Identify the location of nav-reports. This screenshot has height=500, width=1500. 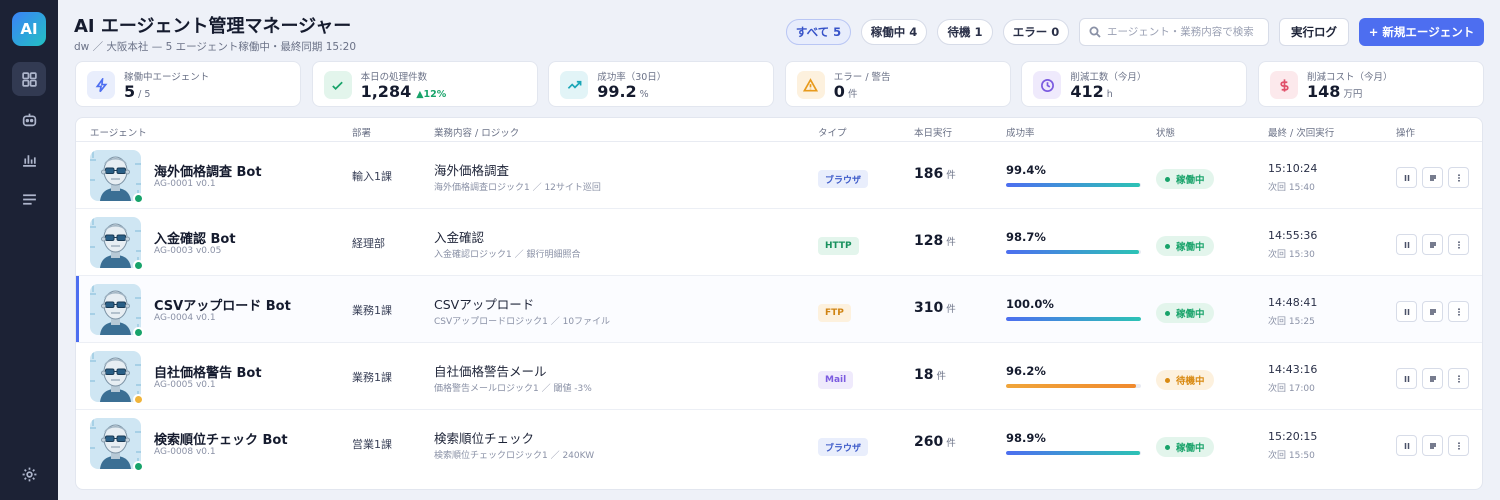
(29, 159).